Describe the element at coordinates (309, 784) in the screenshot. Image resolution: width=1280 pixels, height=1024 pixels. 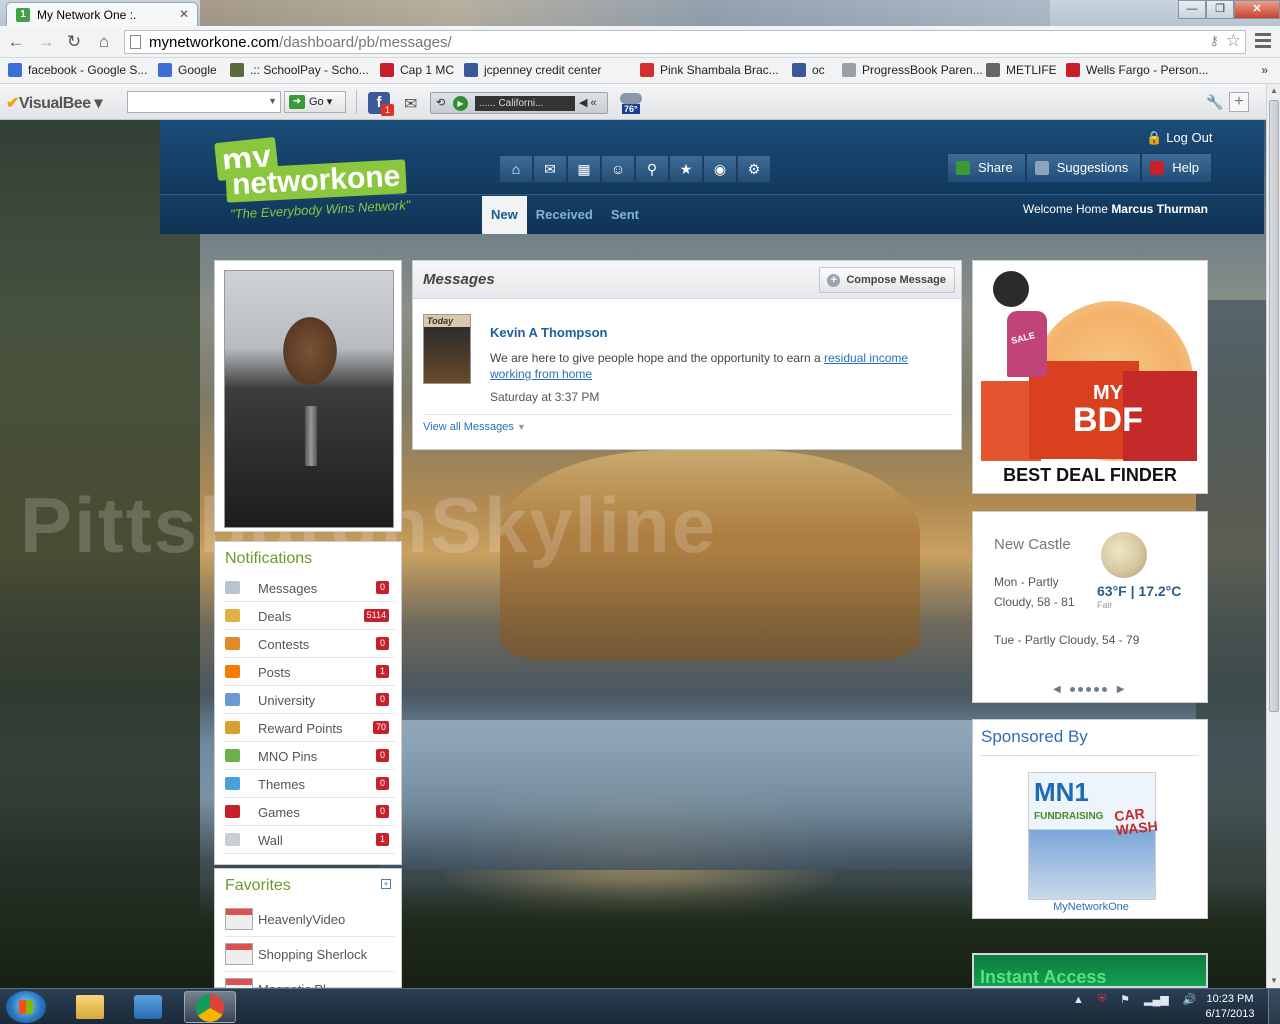
I see `notification-item: Themes 0` at that location.